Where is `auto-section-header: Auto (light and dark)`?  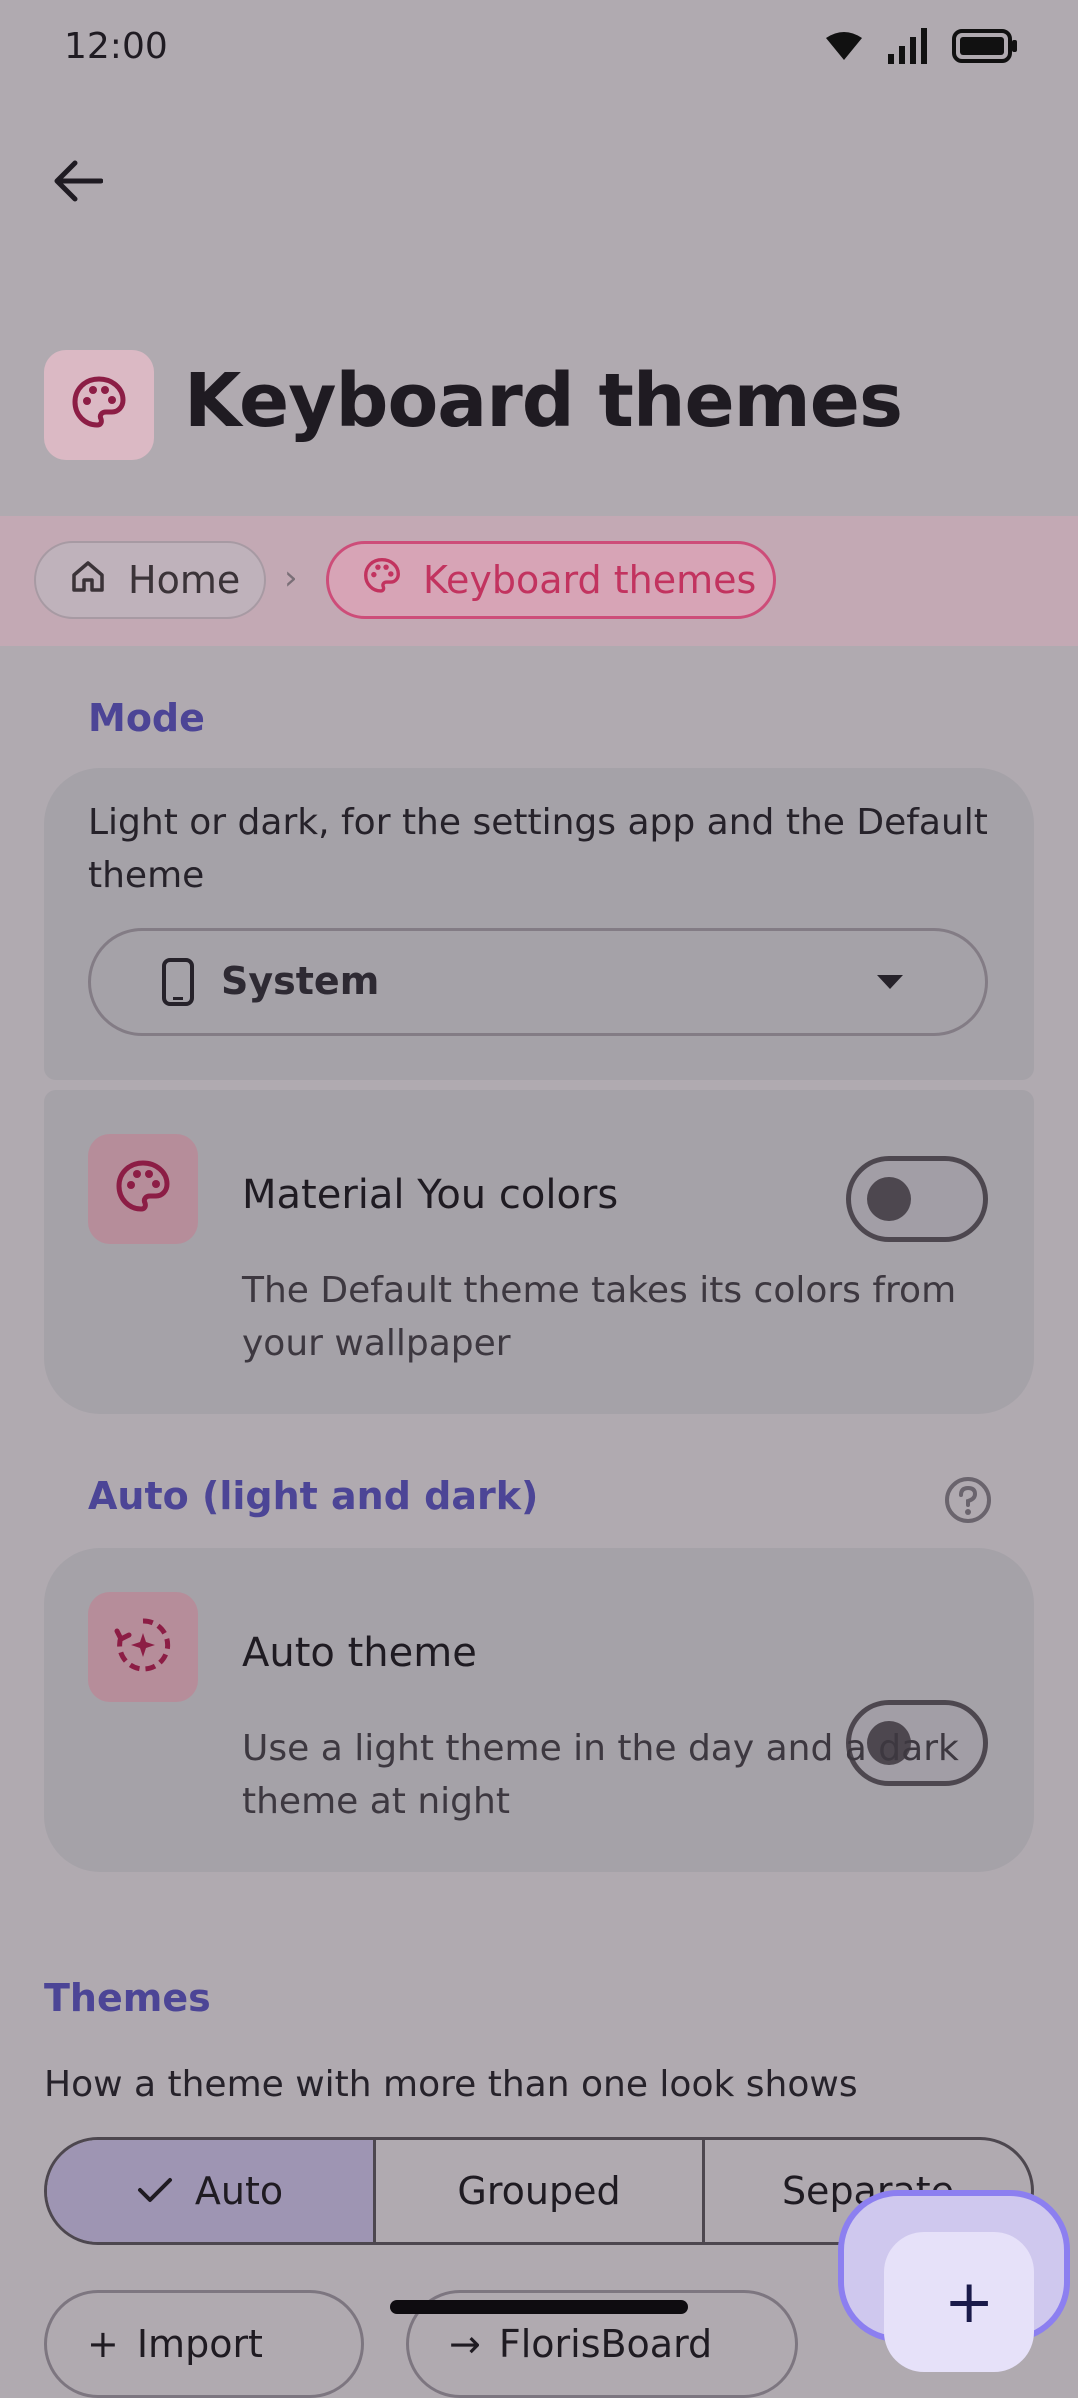 auto-section-header: Auto (light and dark) is located at coordinates (313, 1496).